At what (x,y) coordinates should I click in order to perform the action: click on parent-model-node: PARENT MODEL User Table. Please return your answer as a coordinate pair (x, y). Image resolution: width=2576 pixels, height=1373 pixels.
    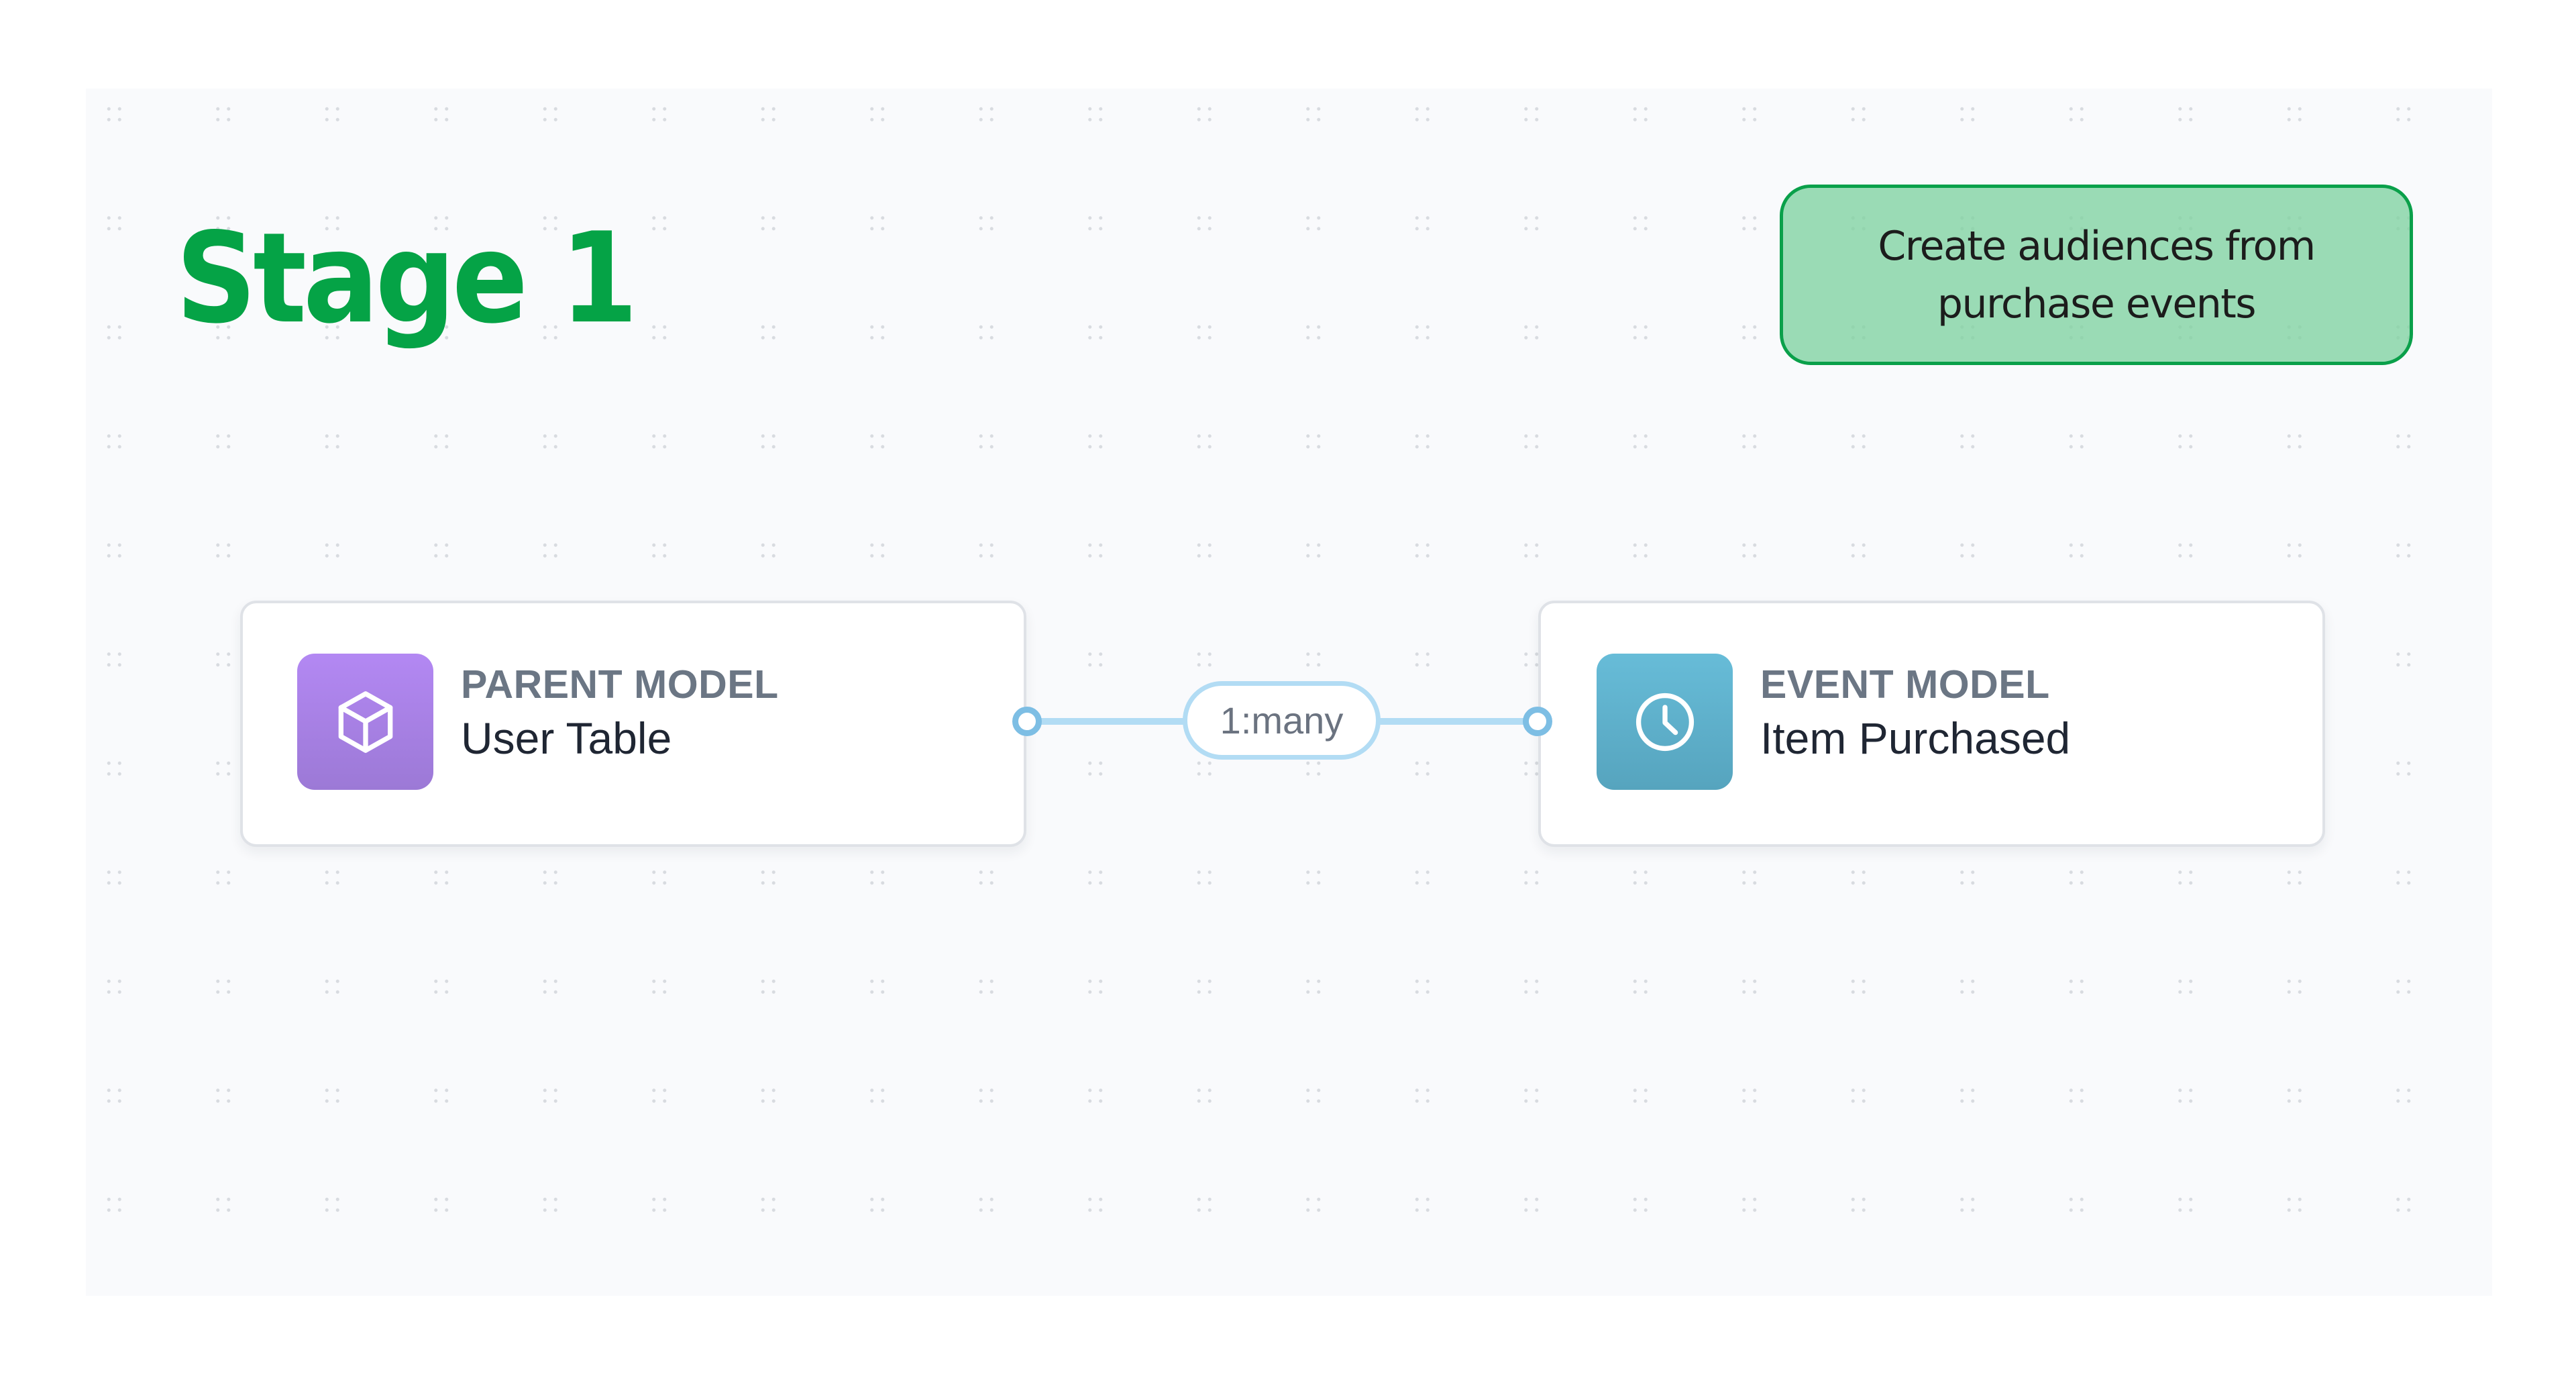
    Looking at the image, I should click on (633, 724).